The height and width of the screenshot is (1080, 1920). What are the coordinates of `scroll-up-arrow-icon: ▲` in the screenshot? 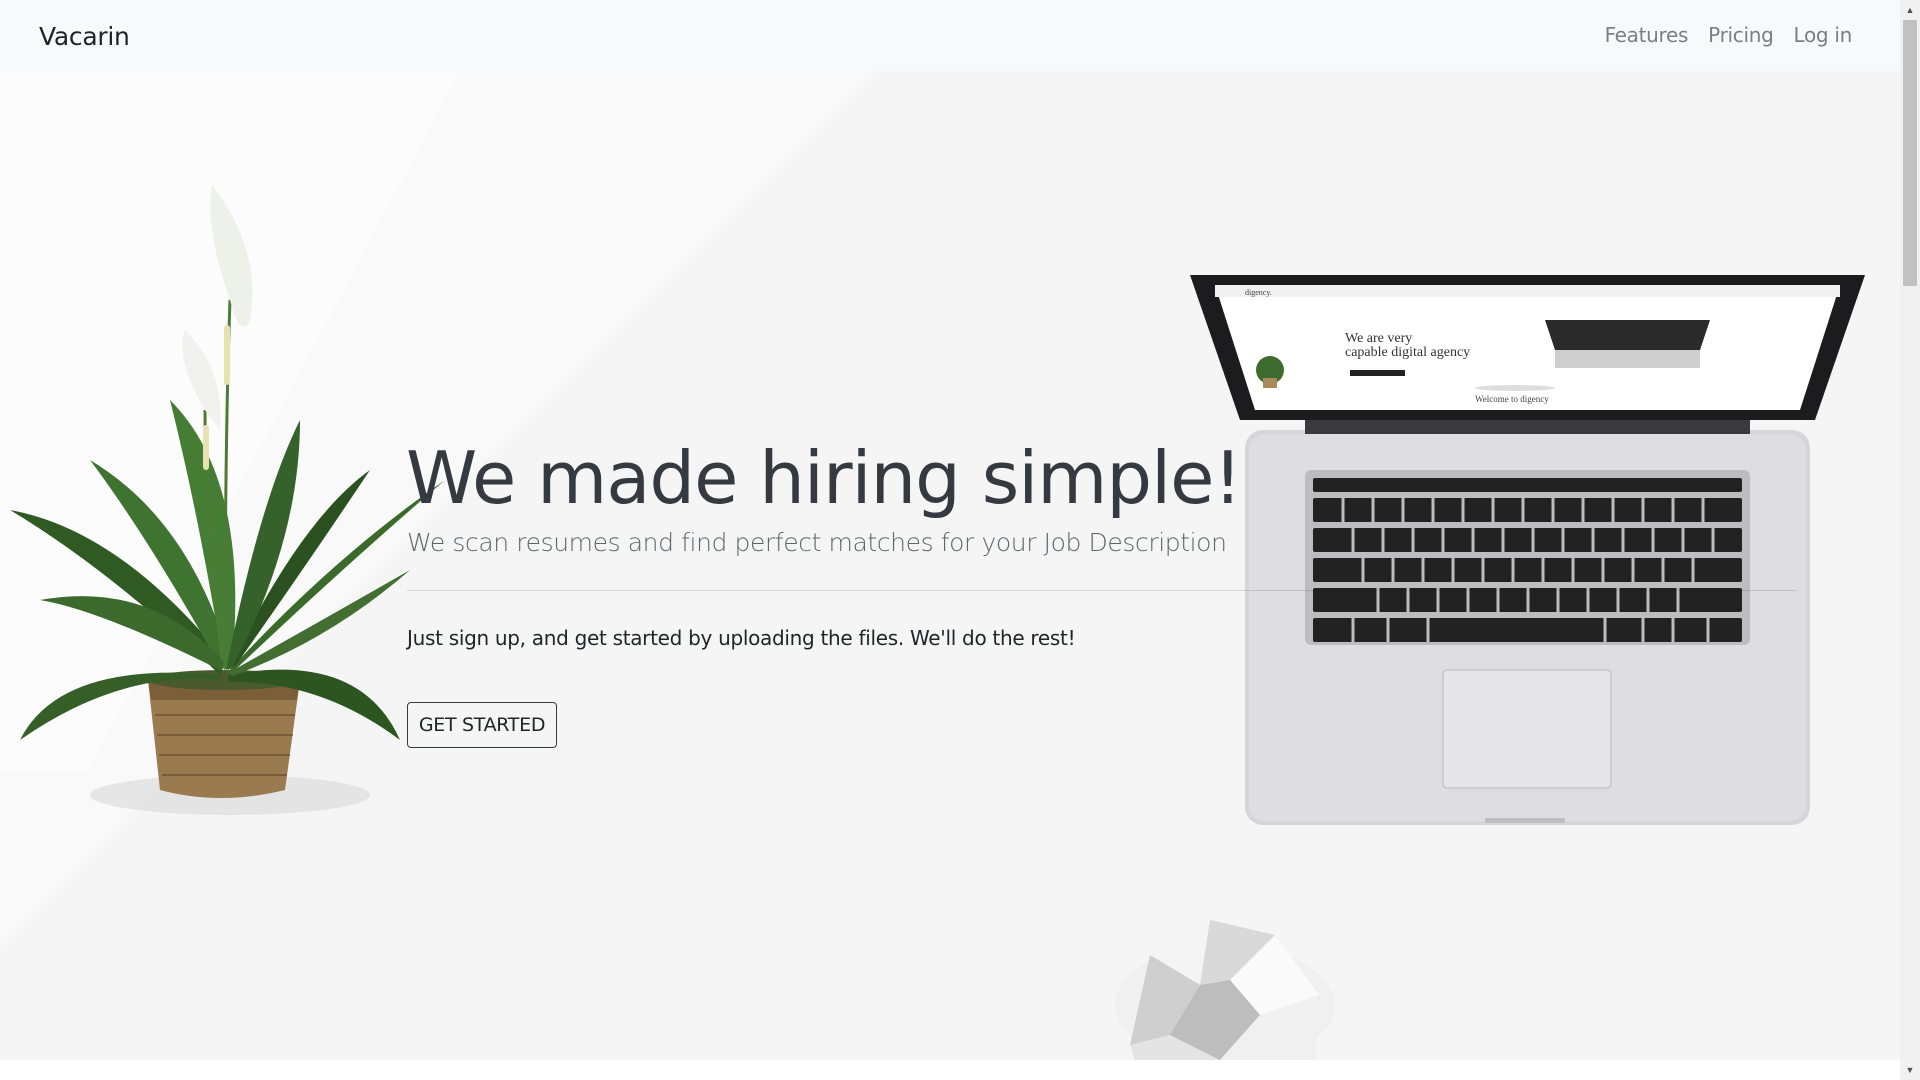 It's located at (1910, 10).